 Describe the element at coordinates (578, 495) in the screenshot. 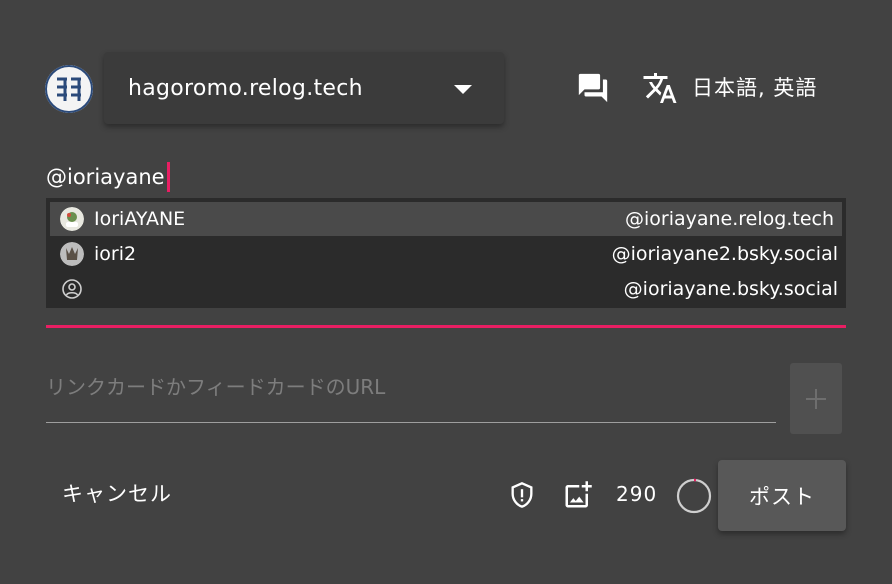

I see `add-image-icon` at that location.